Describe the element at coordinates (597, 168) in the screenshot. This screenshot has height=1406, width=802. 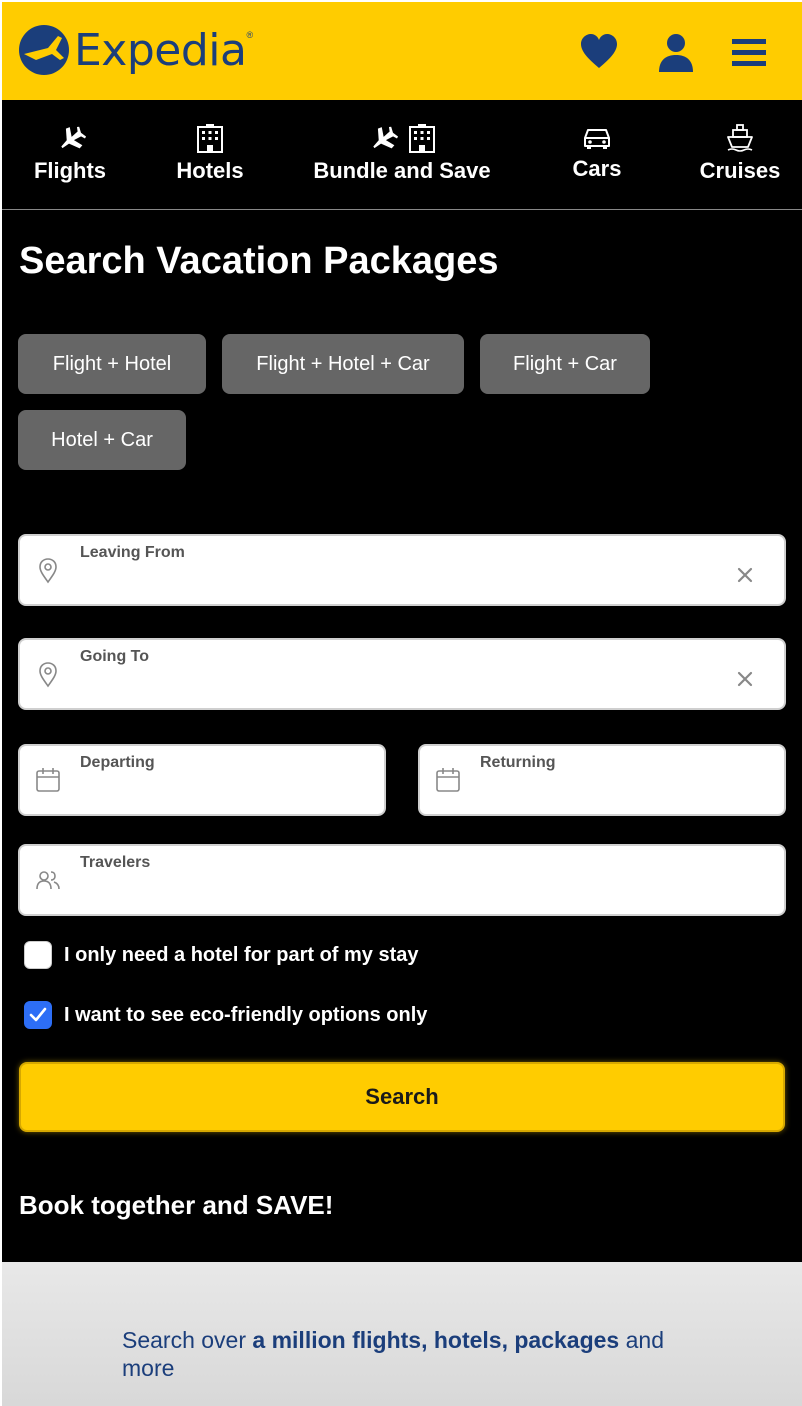
I see `nav-label-cars: Cars` at that location.